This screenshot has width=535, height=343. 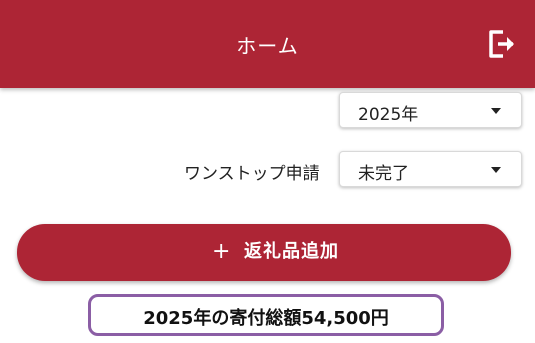 What do you see at coordinates (388, 115) in the screenshot?
I see `year-select-value: 2025年` at bounding box center [388, 115].